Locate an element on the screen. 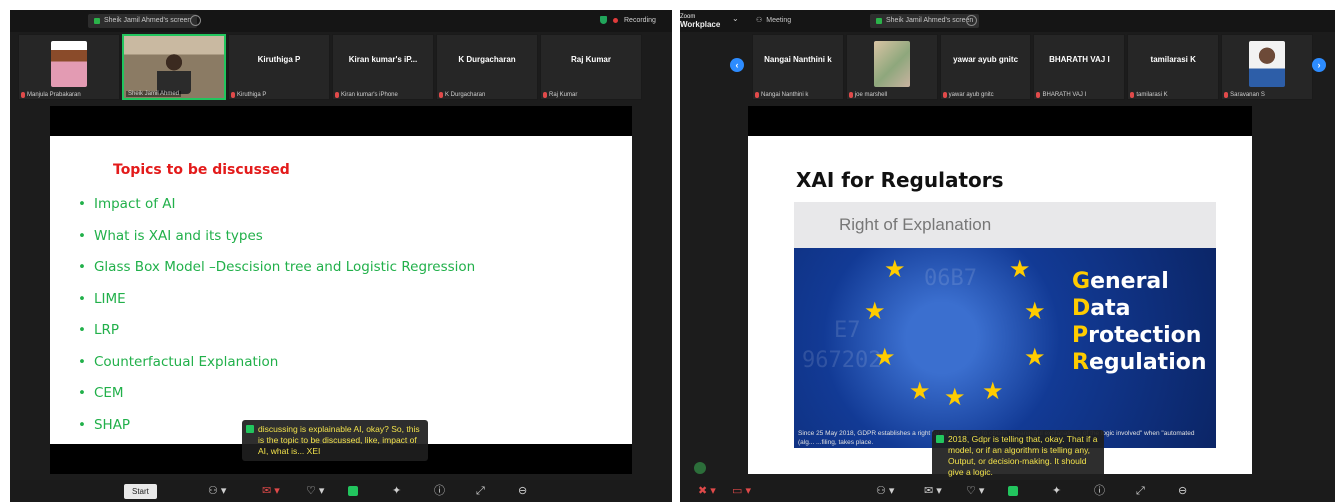  list-item: What is XAI and its types is located at coordinates (276, 244).